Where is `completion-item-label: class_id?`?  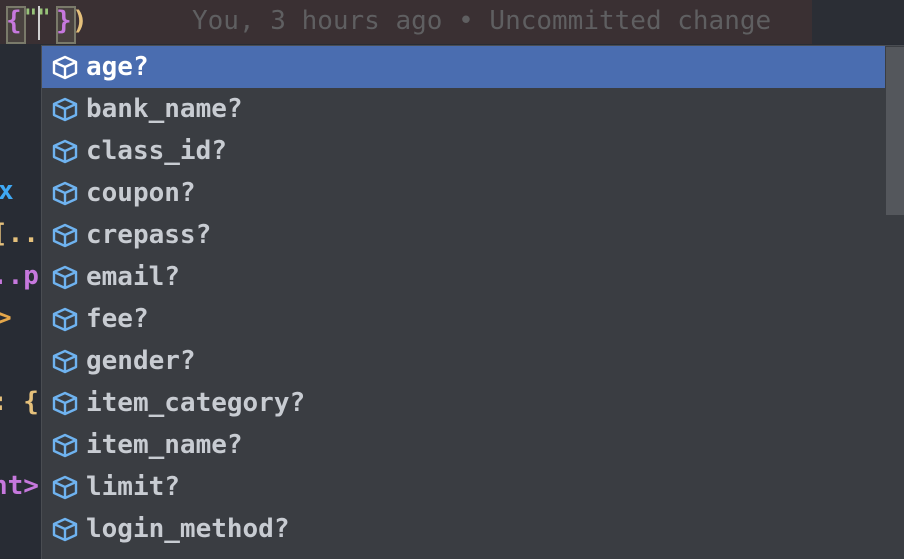 completion-item-label: class_id? is located at coordinates (156, 151).